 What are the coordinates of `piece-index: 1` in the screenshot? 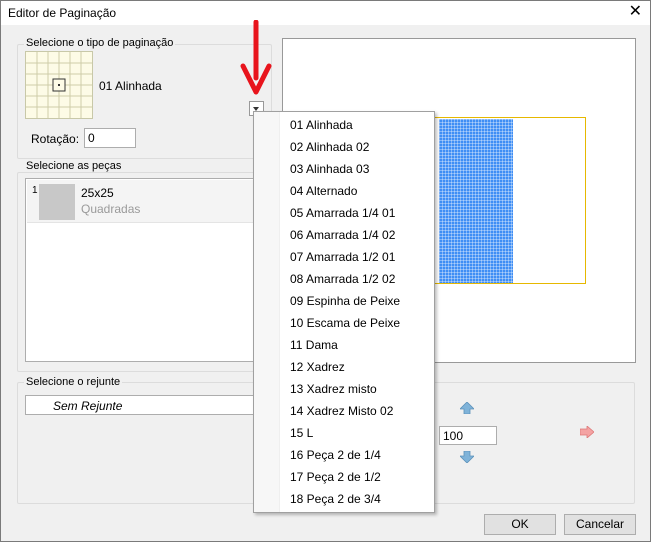 It's located at (35, 190).